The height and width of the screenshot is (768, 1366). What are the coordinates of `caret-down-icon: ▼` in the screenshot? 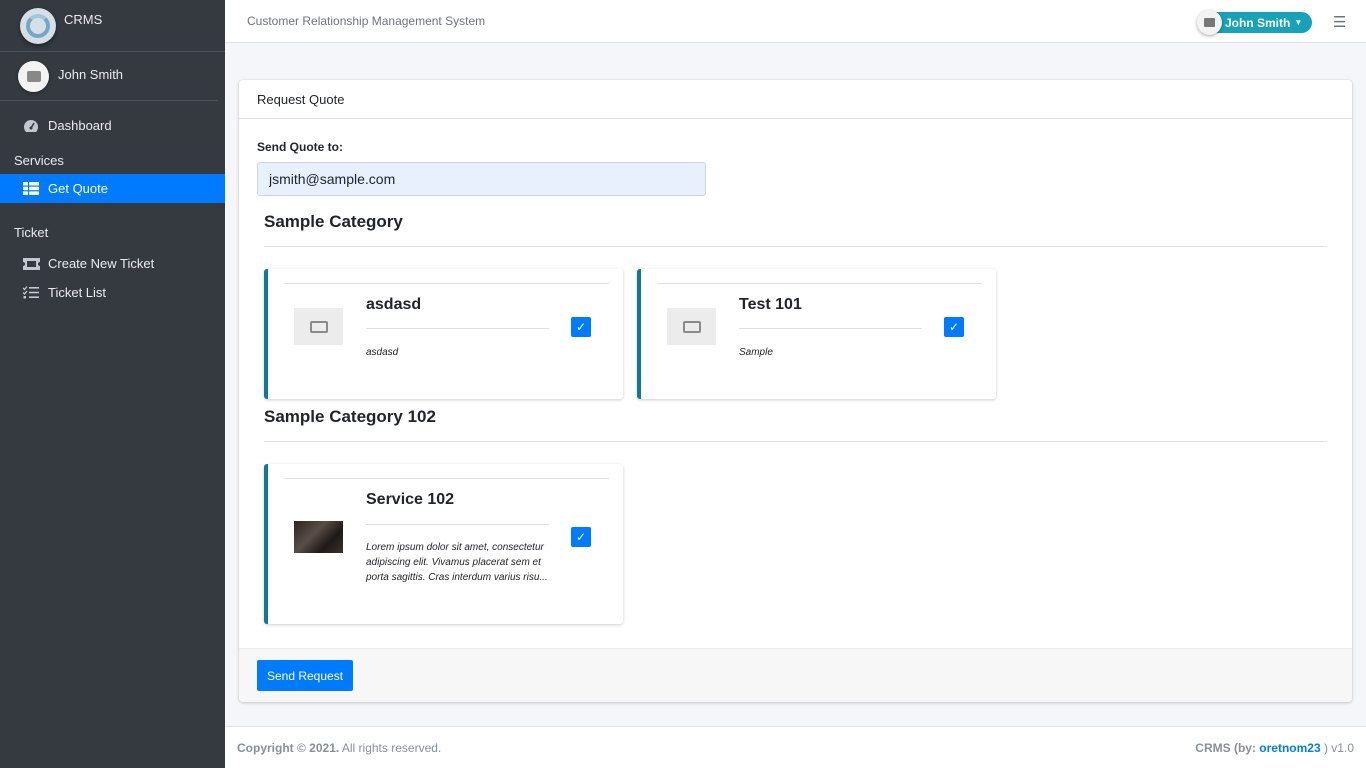 It's located at (1298, 22).